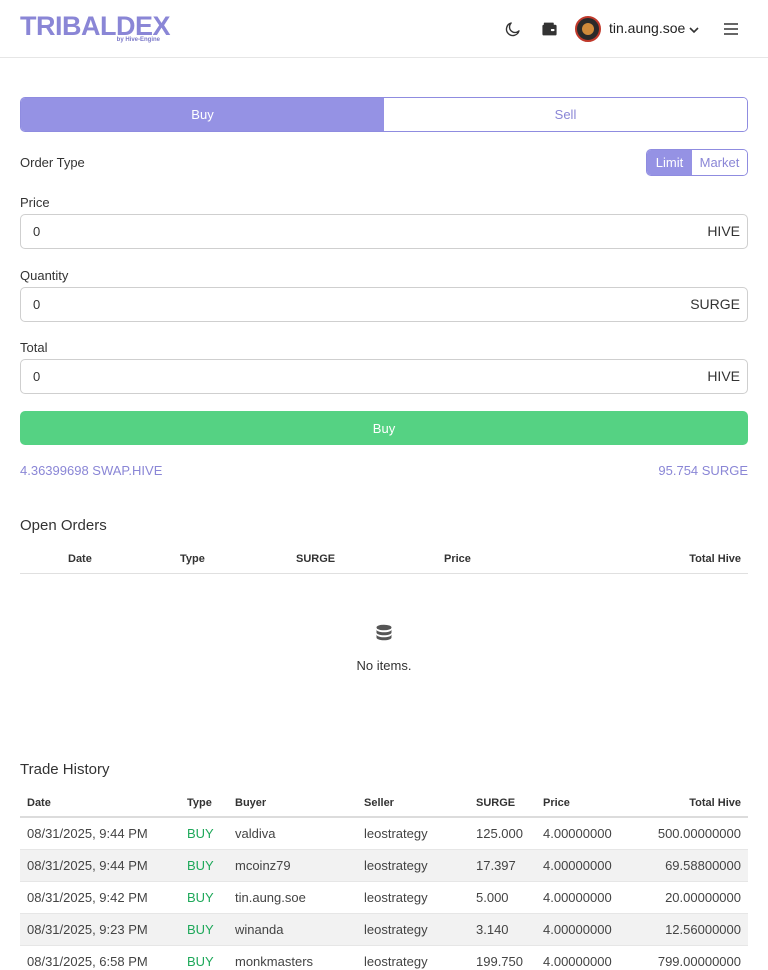 Image resolution: width=768 pixels, height=970 pixels. What do you see at coordinates (259, 929) in the screenshot?
I see `trade-buyer: winanda` at bounding box center [259, 929].